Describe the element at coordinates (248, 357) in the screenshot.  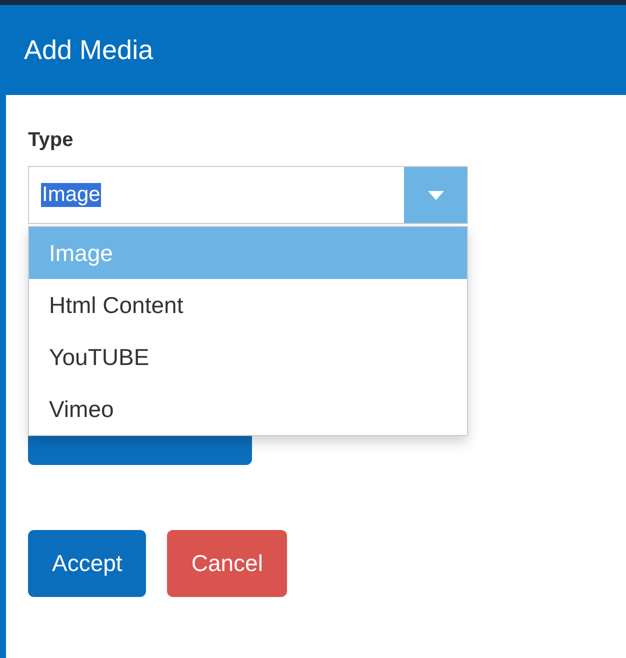
I see `dropdown-option: YouTUBE` at that location.